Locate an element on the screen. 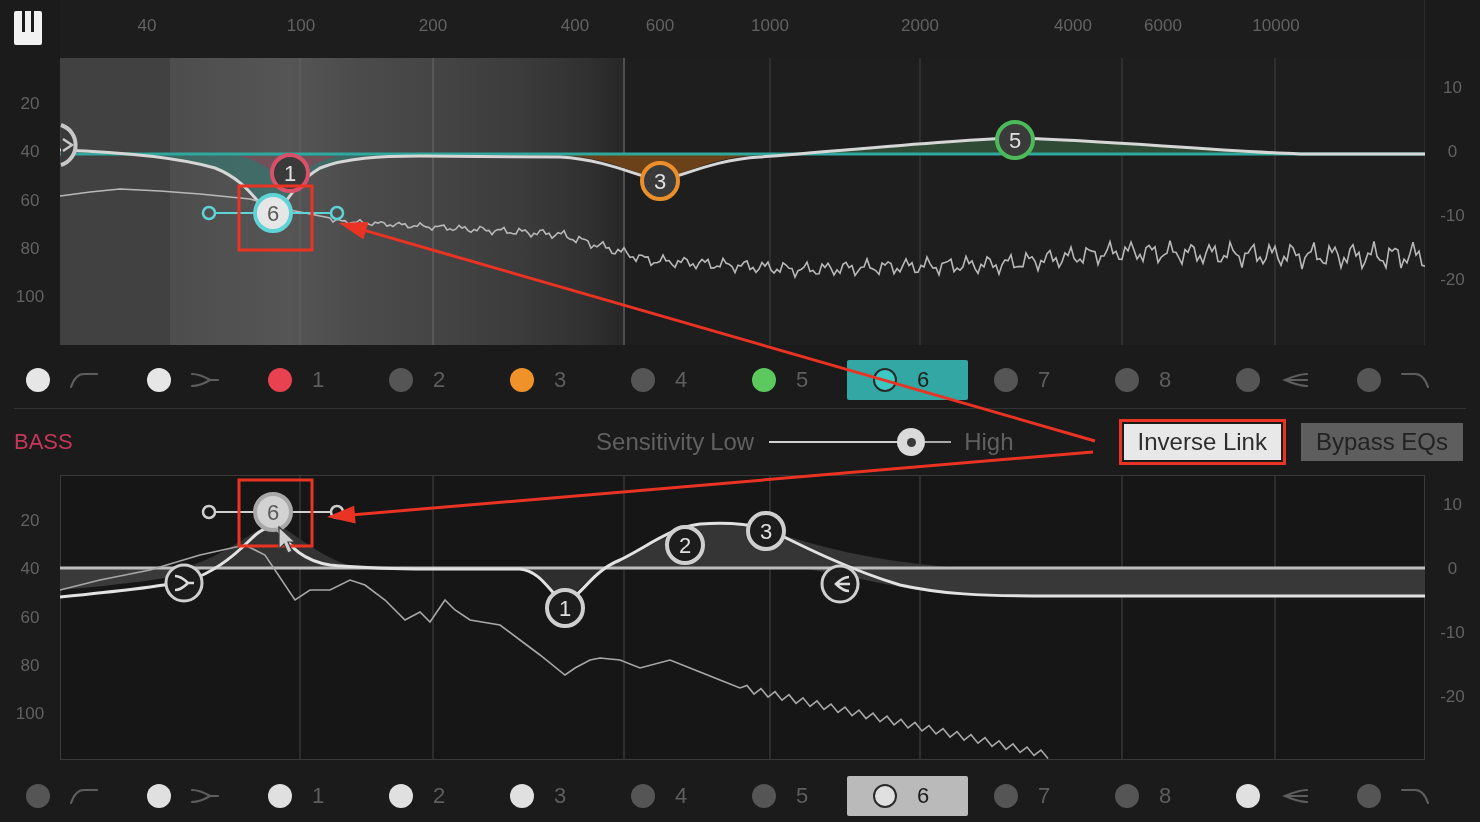  frequency-label: 4000 is located at coordinates (1073, 26).